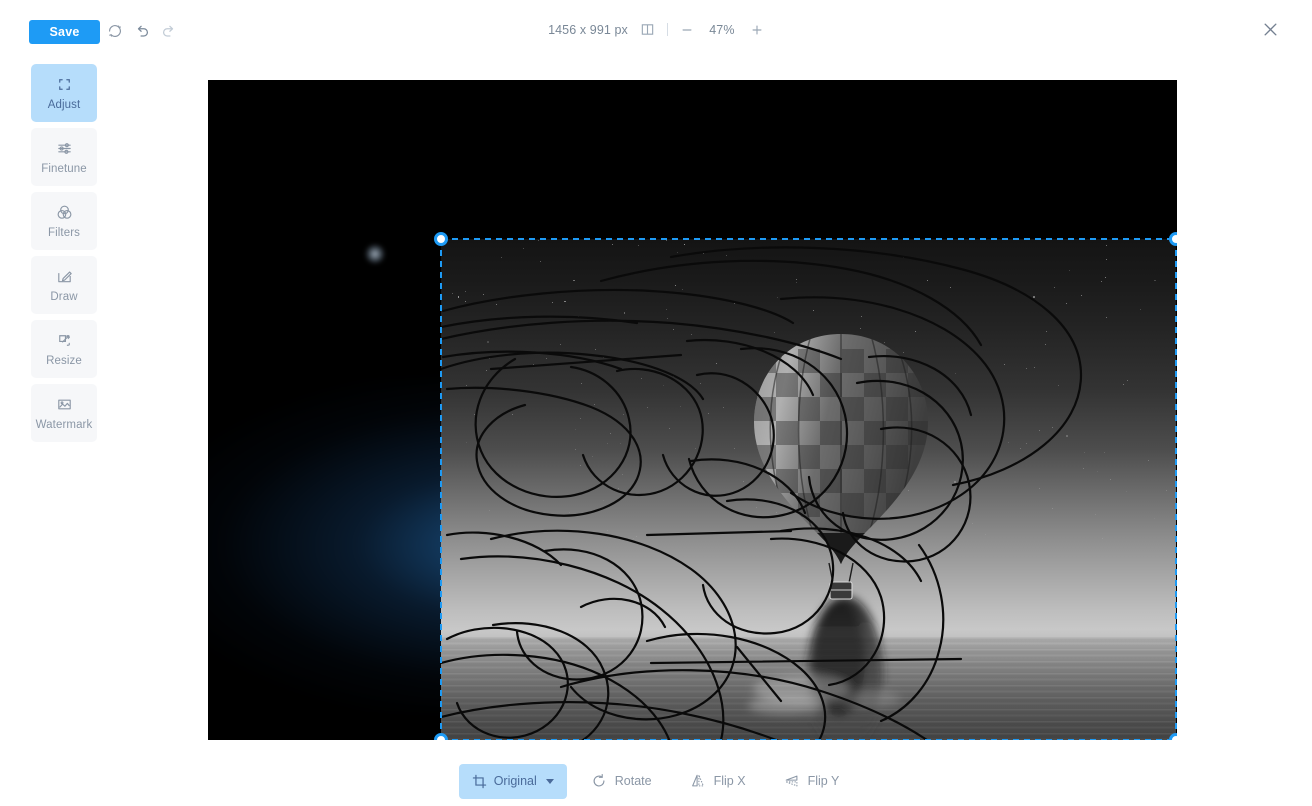 The width and height of the screenshot is (1312, 806). What do you see at coordinates (64, 404) in the screenshot?
I see `image-icon` at bounding box center [64, 404].